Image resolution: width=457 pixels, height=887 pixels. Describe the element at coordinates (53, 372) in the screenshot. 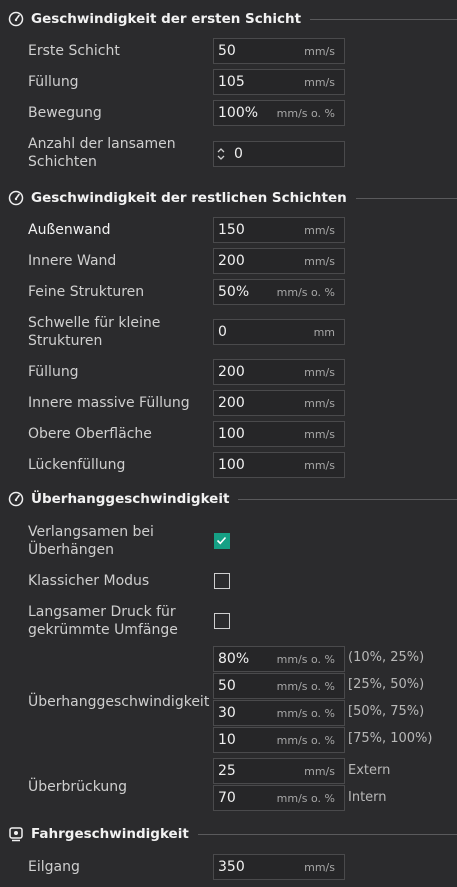

I see `label-infill: Füllung` at that location.